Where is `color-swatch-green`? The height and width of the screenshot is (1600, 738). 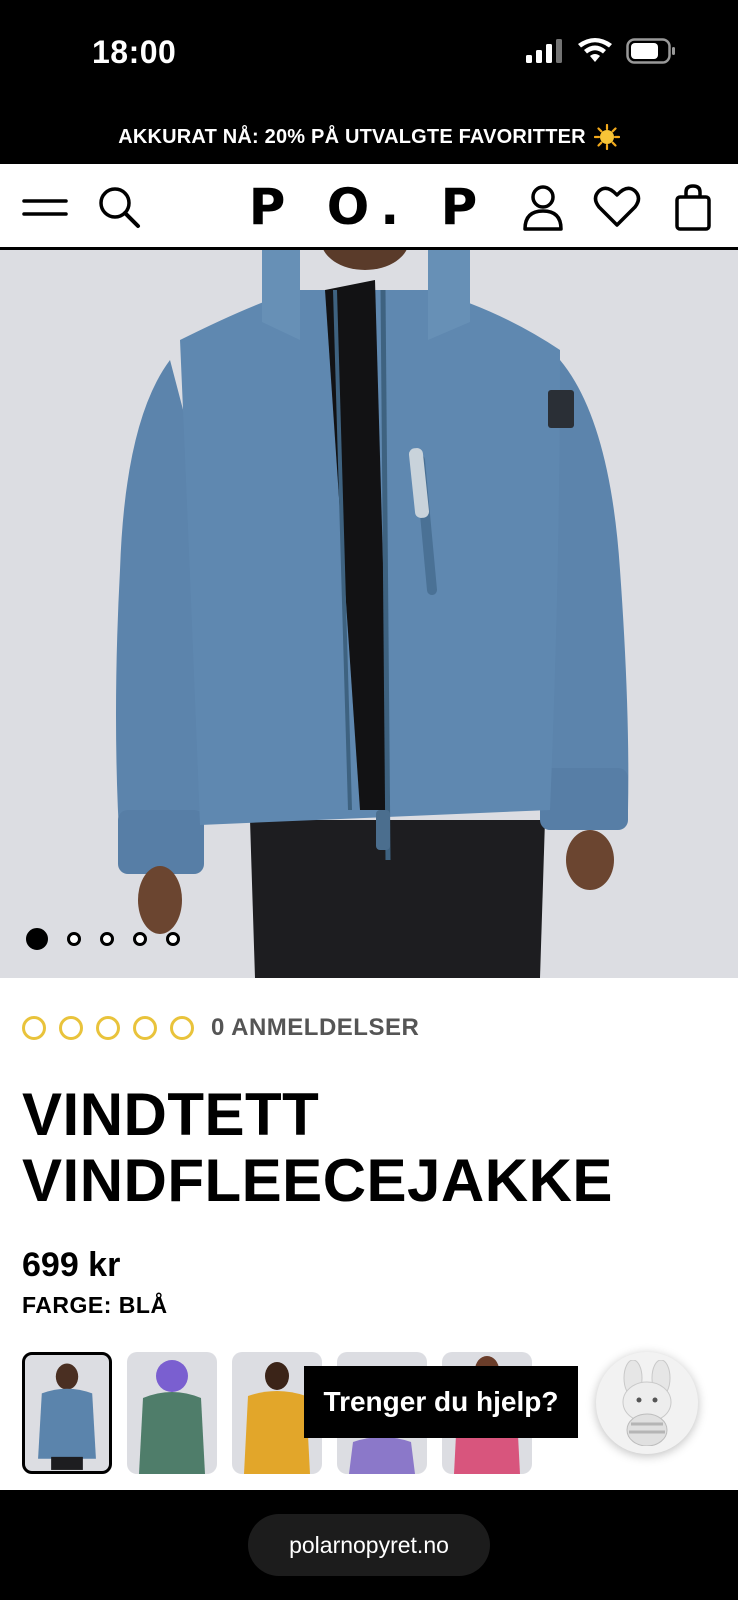 color-swatch-green is located at coordinates (172, 1413).